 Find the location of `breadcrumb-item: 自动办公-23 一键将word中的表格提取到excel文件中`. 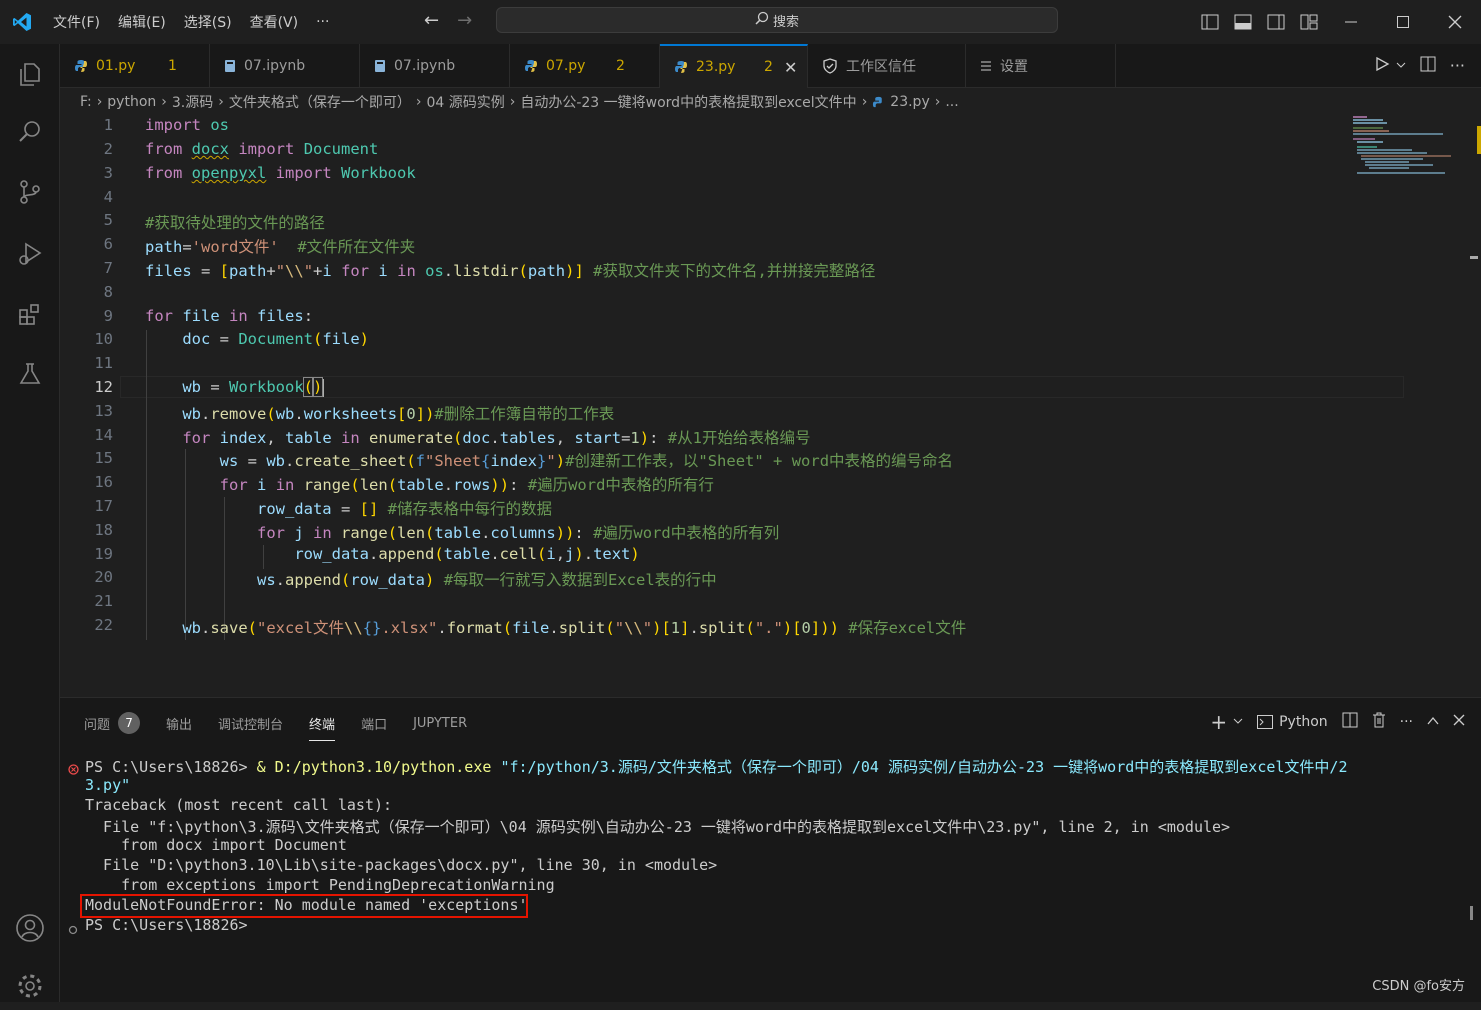

breadcrumb-item: 自动办公-23 一键将word中的表格提取到excel文件中 is located at coordinates (688, 102).